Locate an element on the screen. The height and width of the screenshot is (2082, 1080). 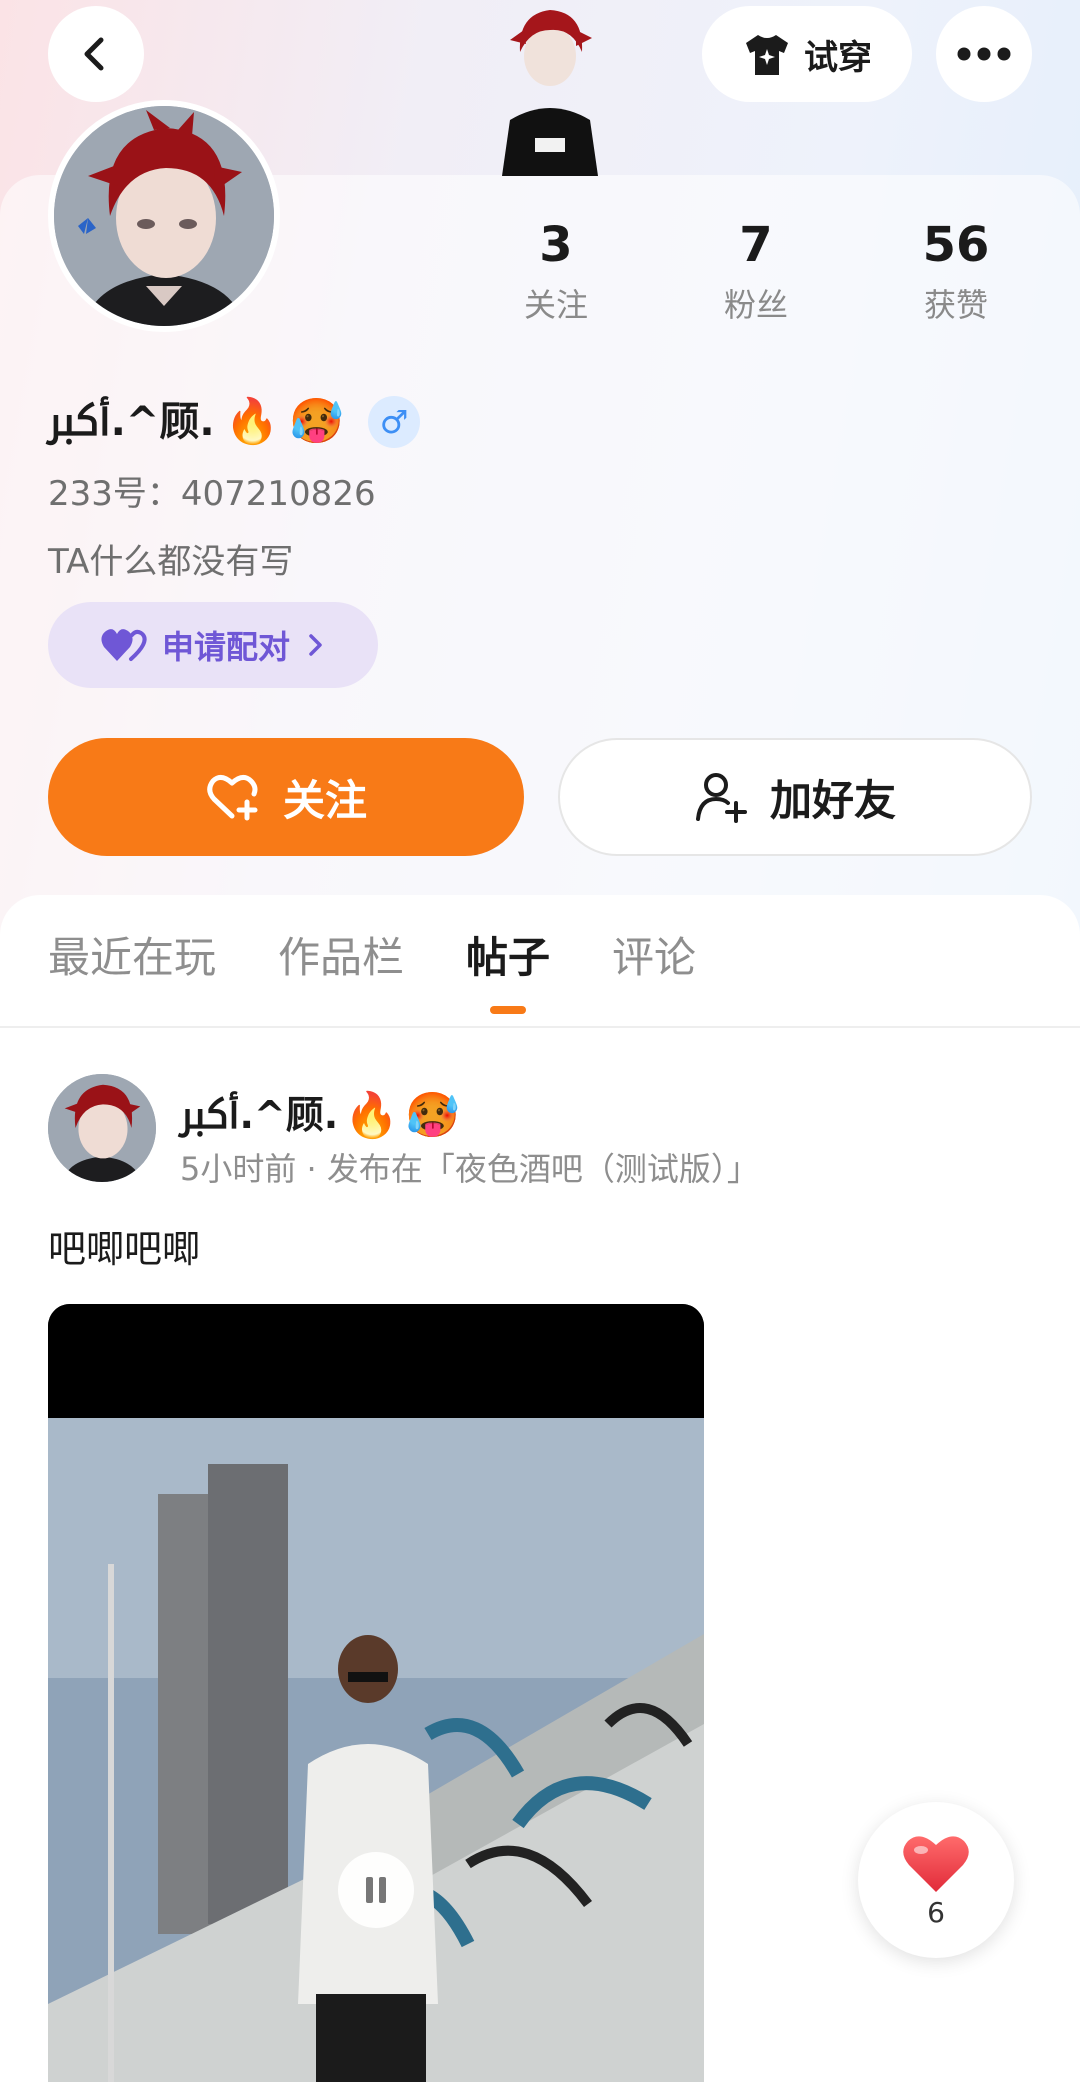
back-button is located at coordinates (96, 54).